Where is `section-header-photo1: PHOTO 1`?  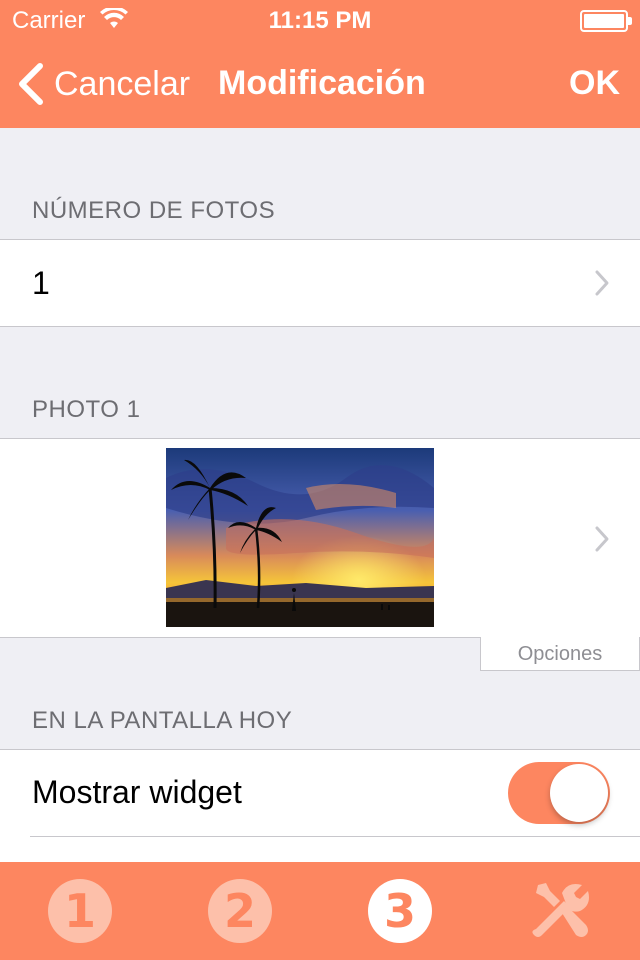 section-header-photo1: PHOTO 1 is located at coordinates (86, 409).